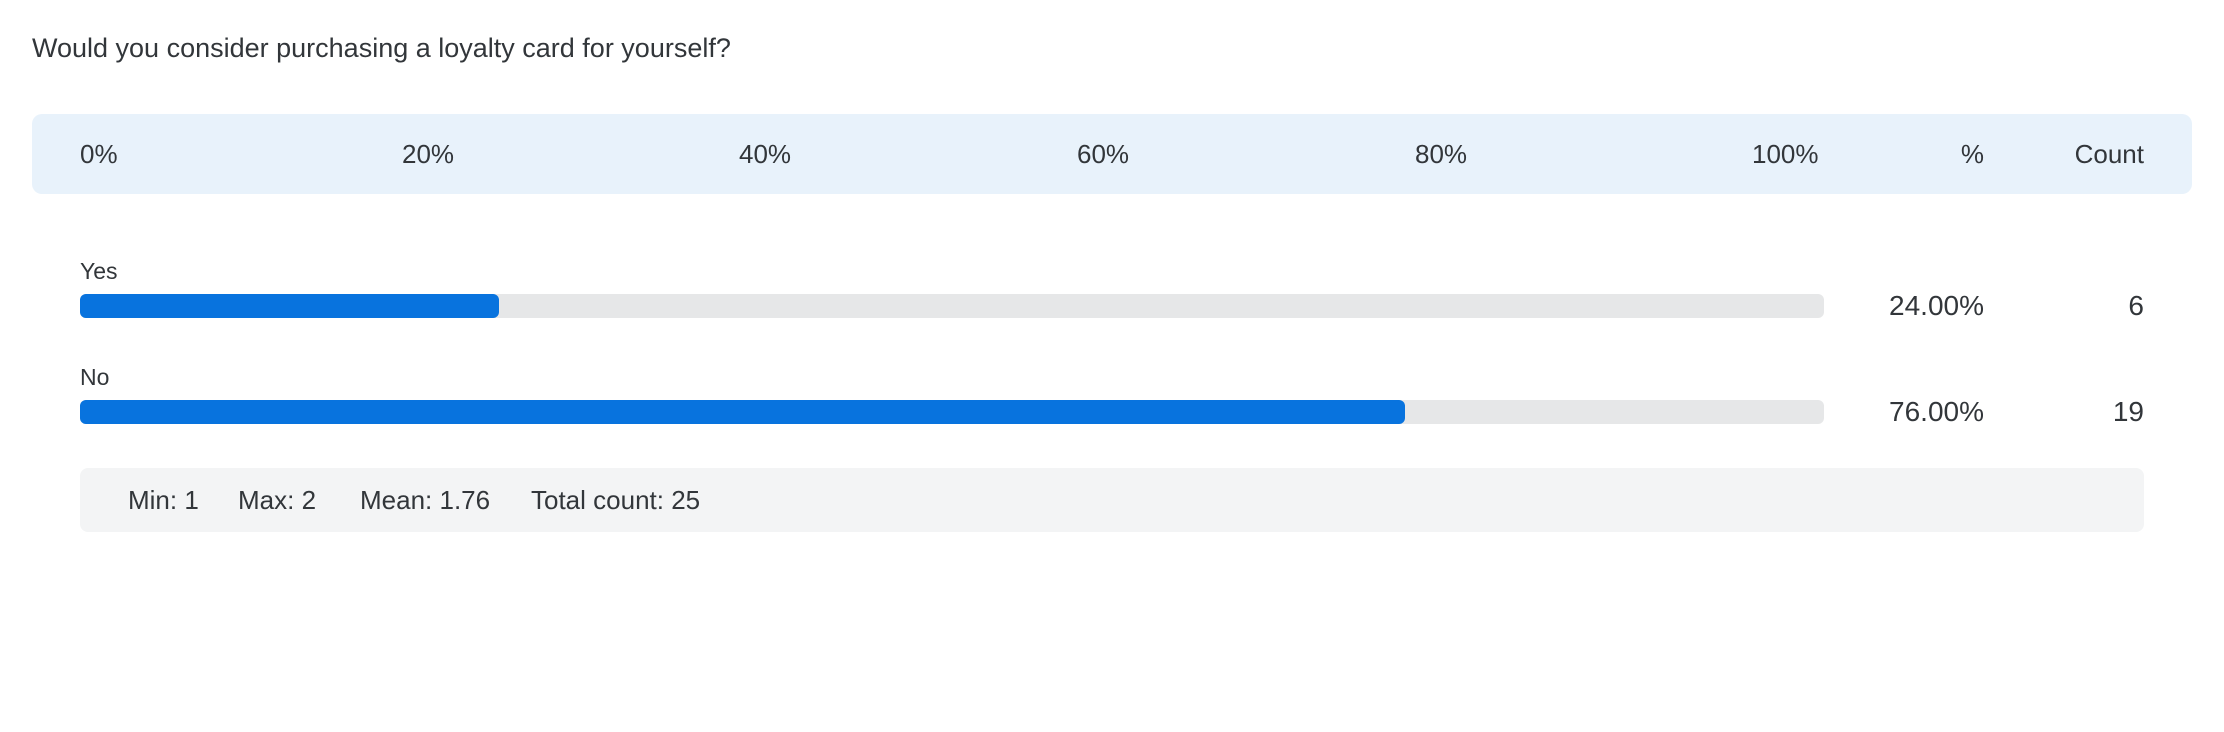  I want to click on bar-percent-value: 24.00%, so click(1936, 305).